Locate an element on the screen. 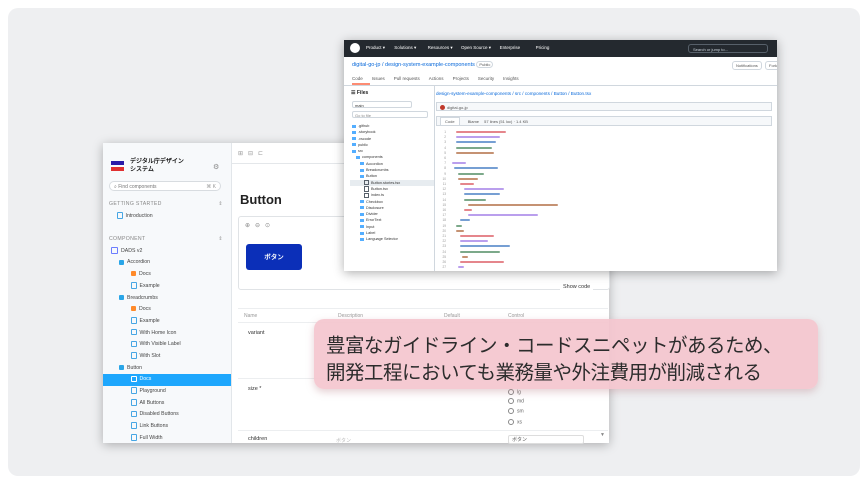 Image resolution: width=868 pixels, height=484 pixels. sidebar-item: Button is located at coordinates (167, 369).